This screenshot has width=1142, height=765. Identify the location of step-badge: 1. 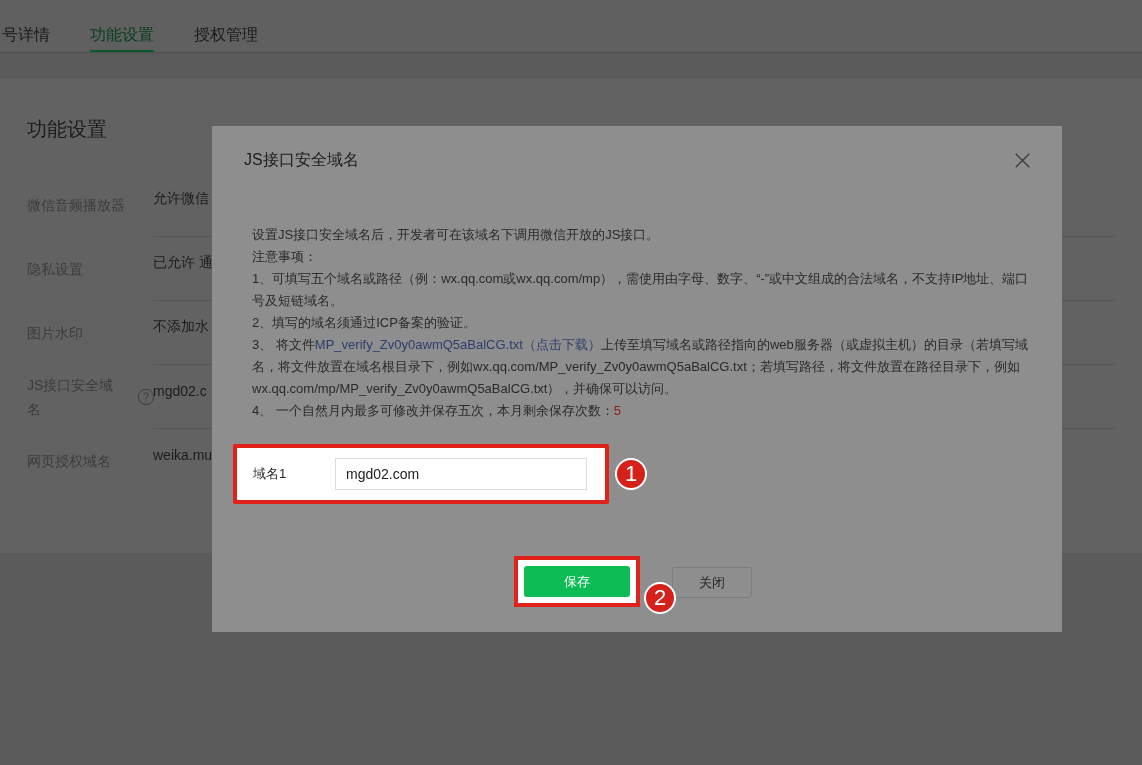
(631, 474).